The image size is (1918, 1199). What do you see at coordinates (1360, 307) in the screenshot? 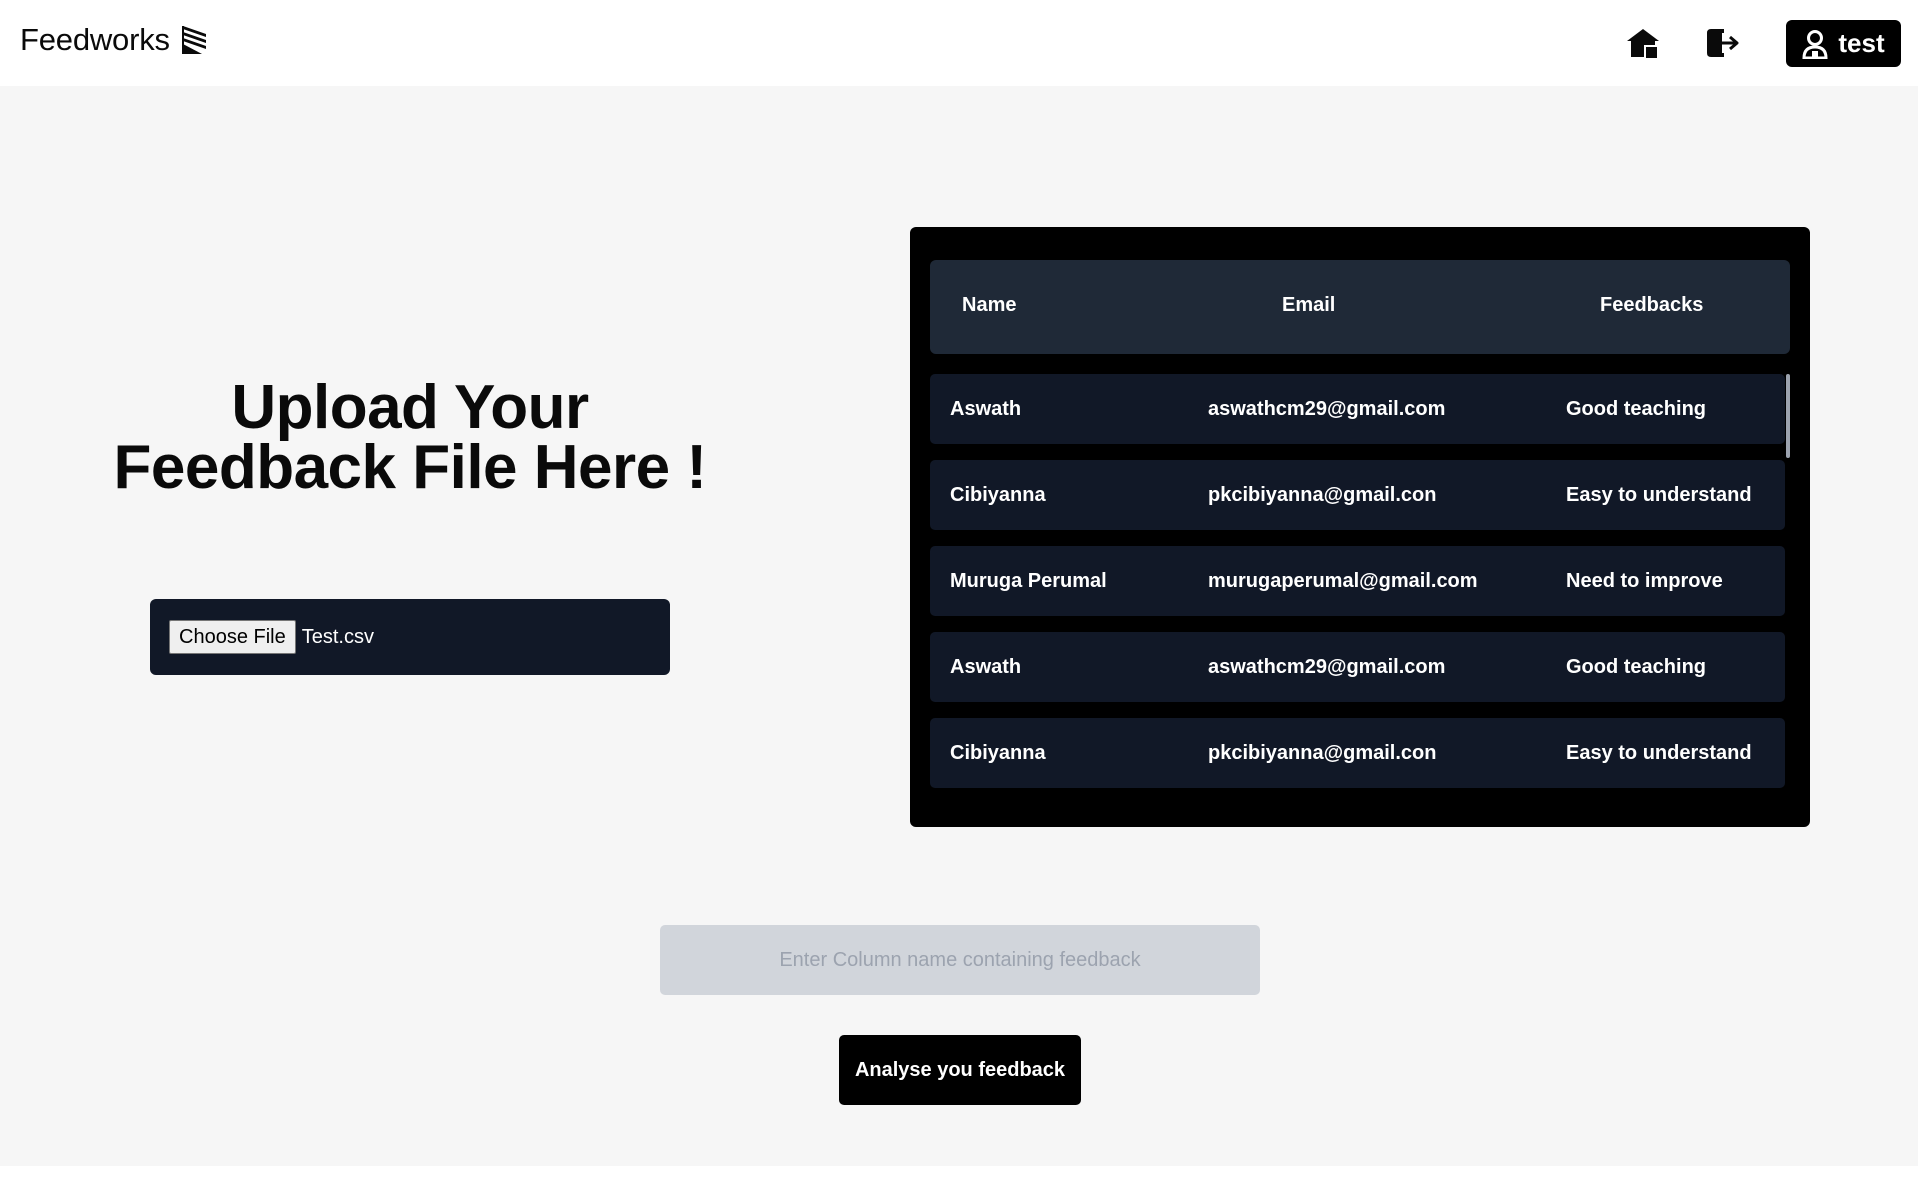
I see `table-header: Name Email Feedbacks` at bounding box center [1360, 307].